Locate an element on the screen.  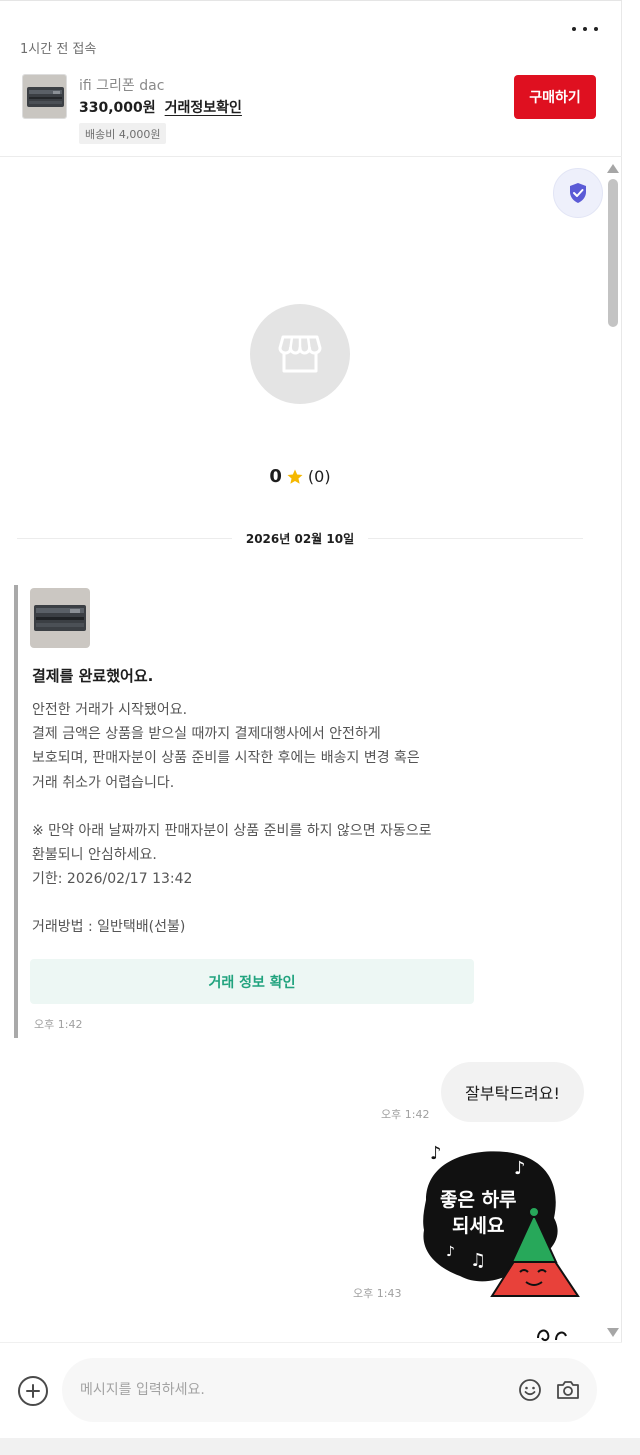
shield-check-icon is located at coordinates (578, 193).